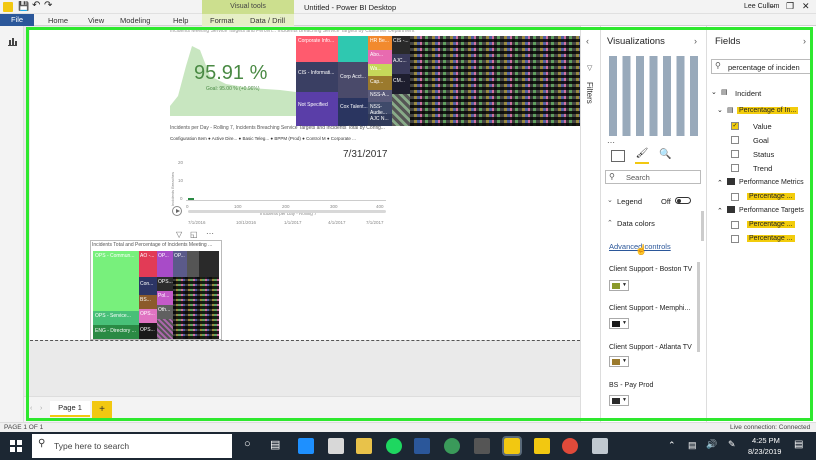 This screenshot has height=460, width=816. What do you see at coordinates (665, 154) in the screenshot?
I see `analytics-icon: 🔍` at bounding box center [665, 154].